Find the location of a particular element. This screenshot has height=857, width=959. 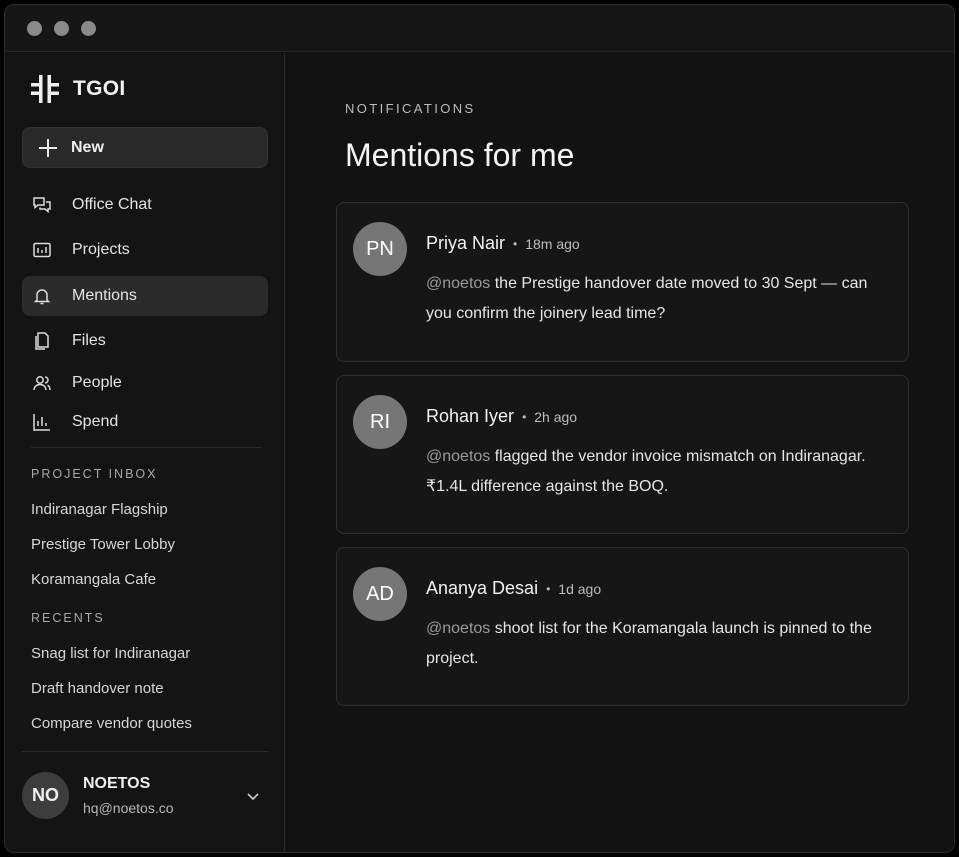

mention-time: 18m ago is located at coordinates (552, 243).